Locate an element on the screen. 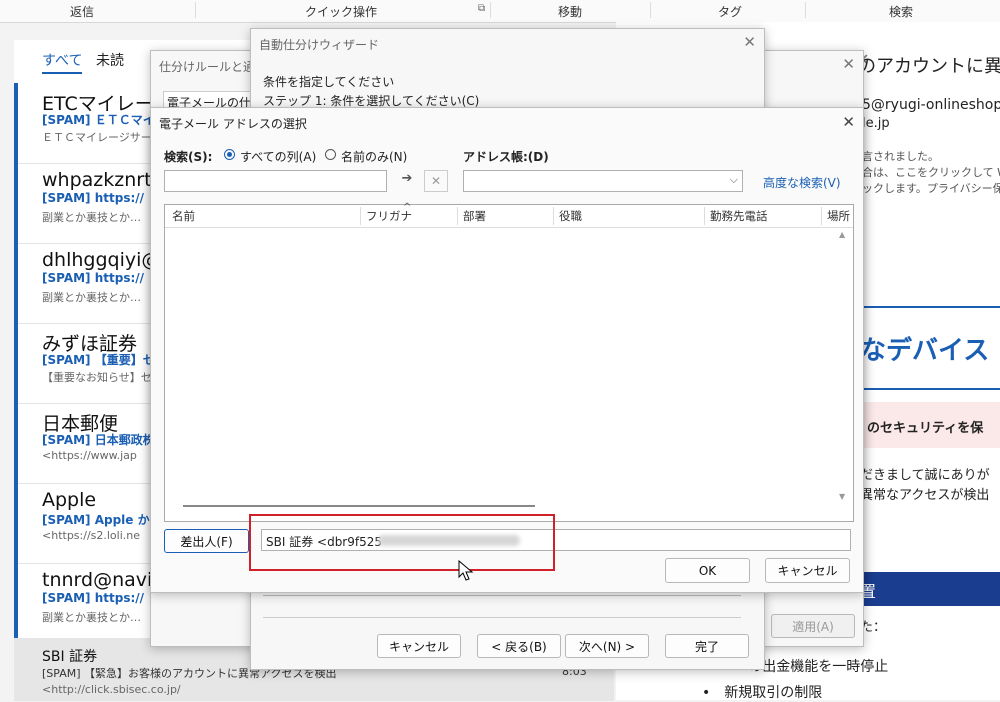 This screenshot has height=702, width=1000. ok-button: OK is located at coordinates (707, 570).